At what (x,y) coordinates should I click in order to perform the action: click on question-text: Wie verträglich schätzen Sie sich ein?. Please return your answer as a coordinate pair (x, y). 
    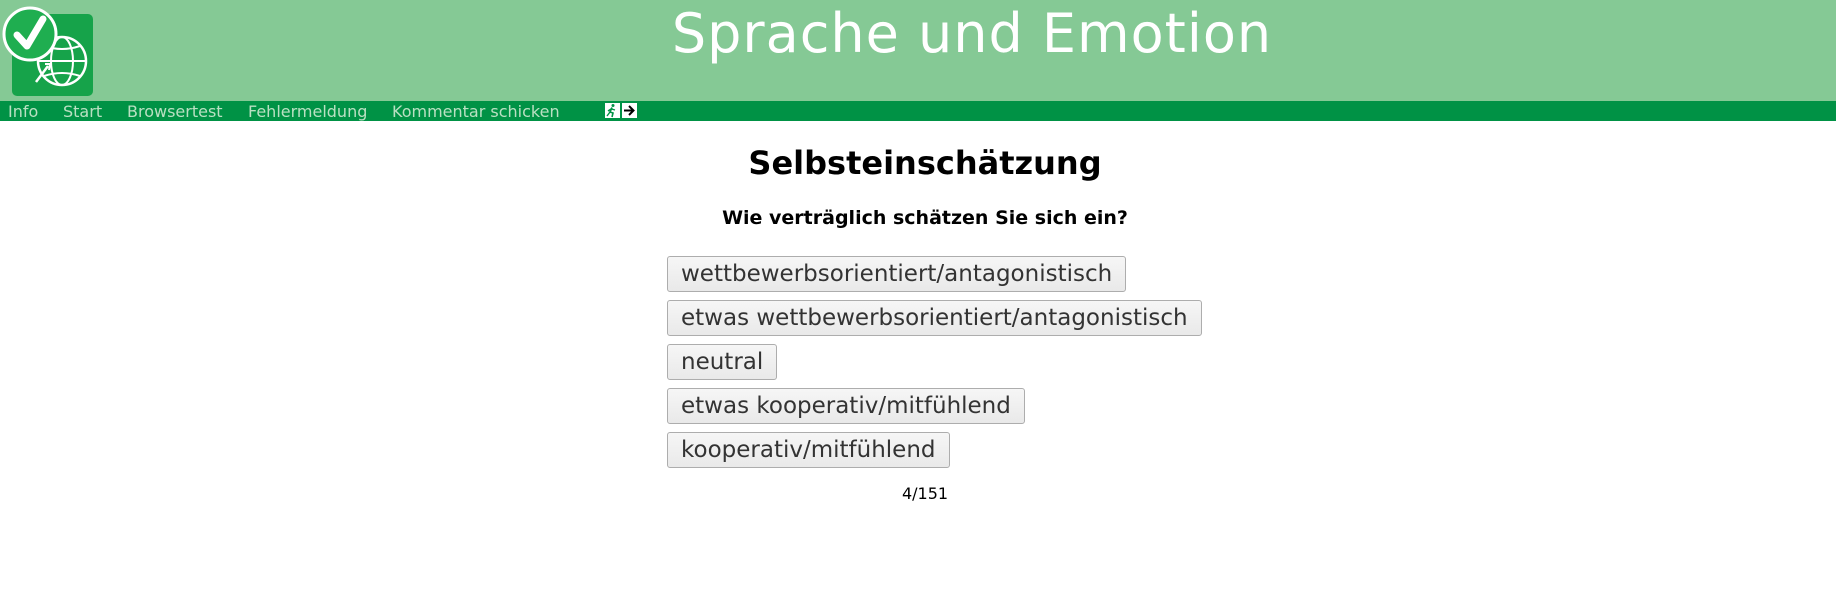
    Looking at the image, I should click on (925, 218).